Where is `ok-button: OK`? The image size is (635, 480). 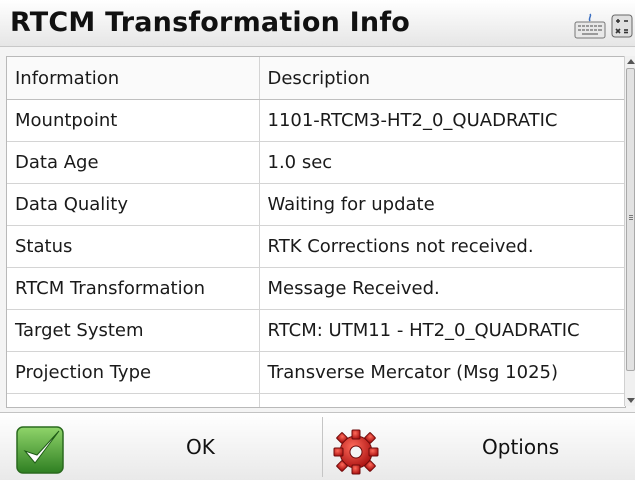
ok-button: OK is located at coordinates (161, 446).